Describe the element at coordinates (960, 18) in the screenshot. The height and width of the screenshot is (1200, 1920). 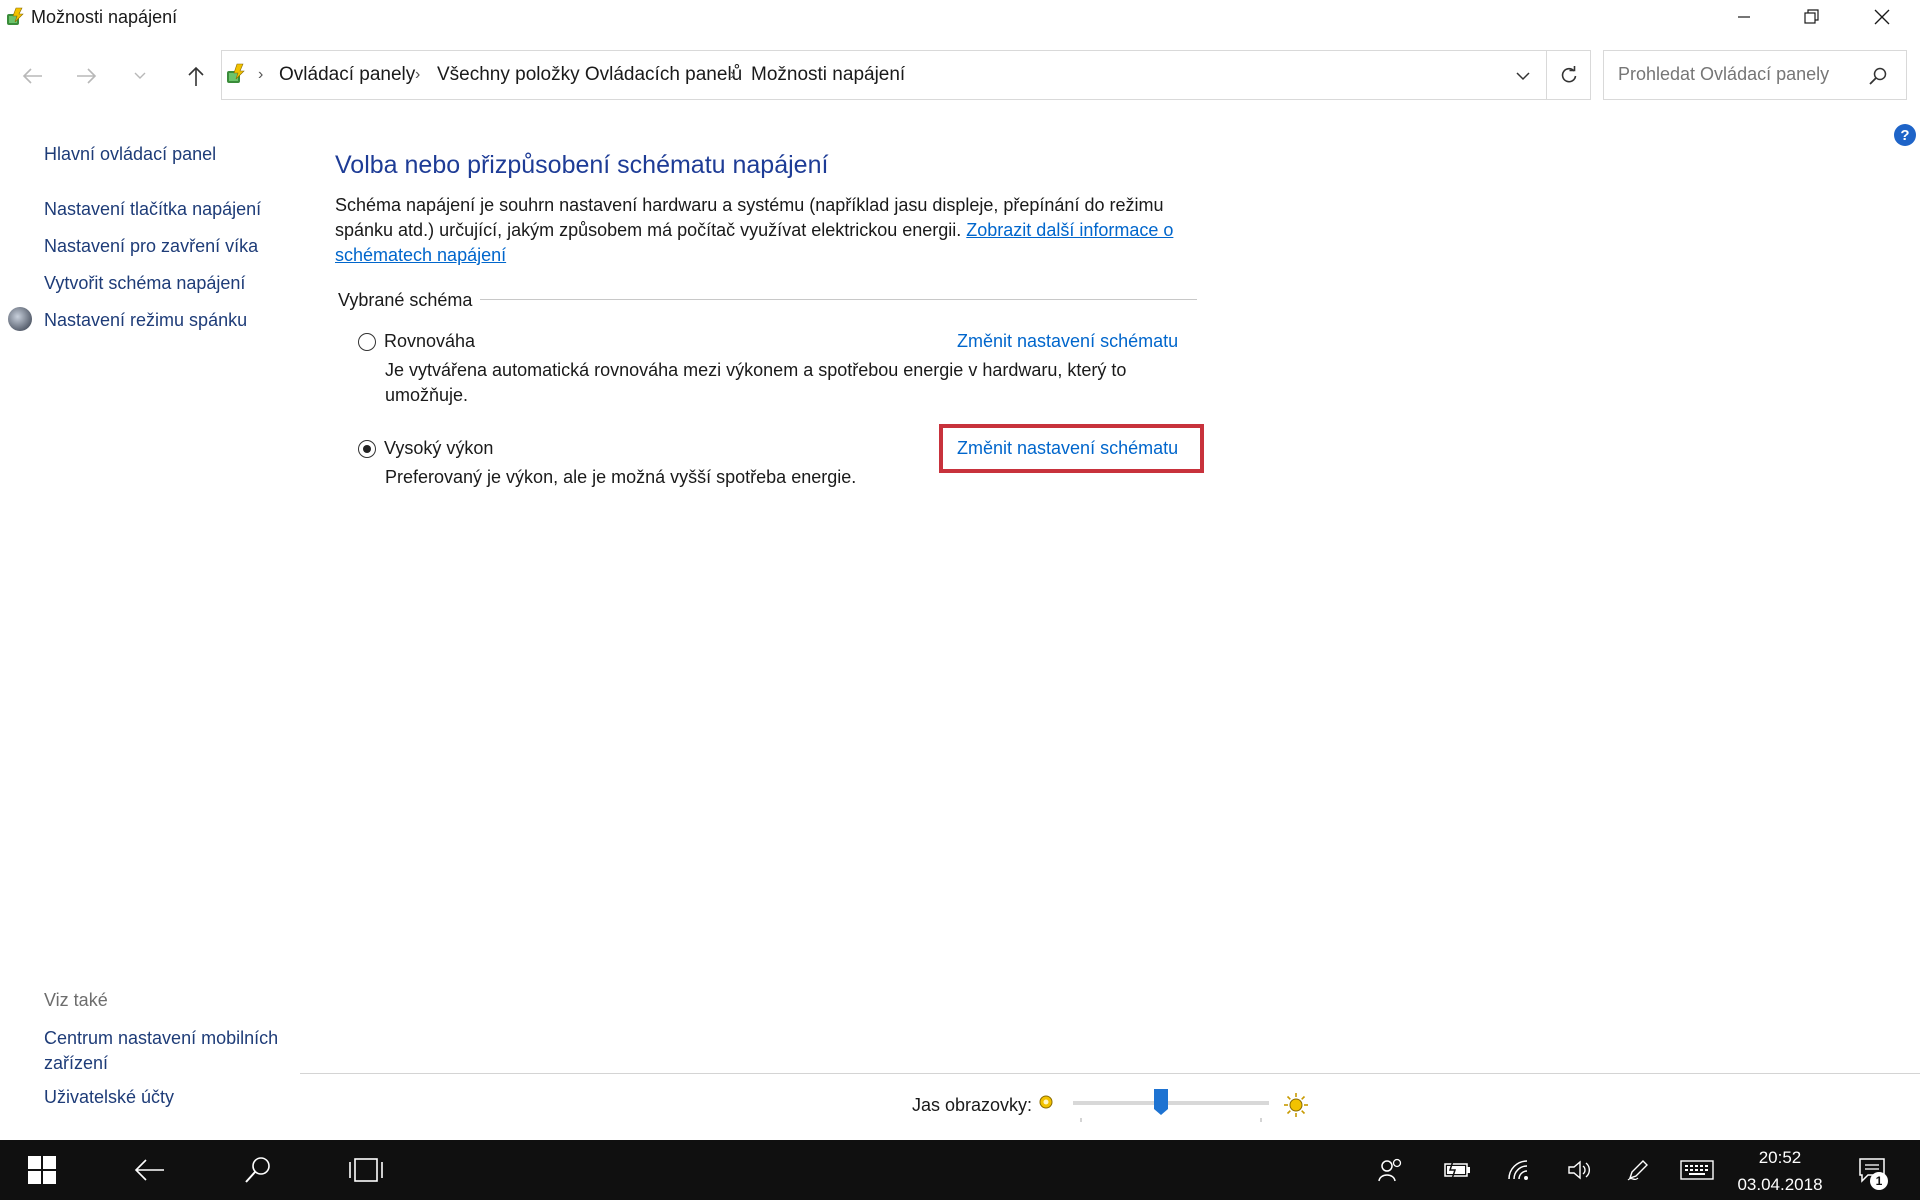
I see `title-bar: Možnosti napájení` at that location.